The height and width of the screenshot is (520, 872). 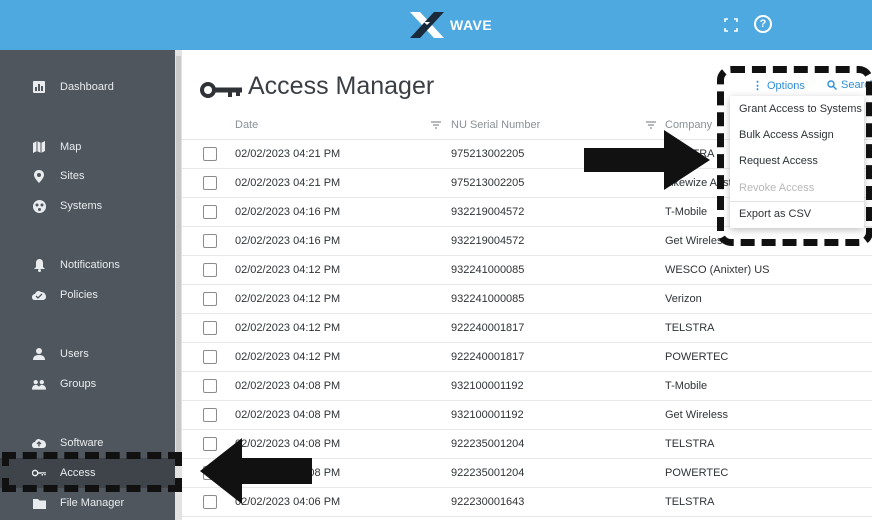 What do you see at coordinates (71, 147) in the screenshot?
I see `sidebar-item-label: Map` at bounding box center [71, 147].